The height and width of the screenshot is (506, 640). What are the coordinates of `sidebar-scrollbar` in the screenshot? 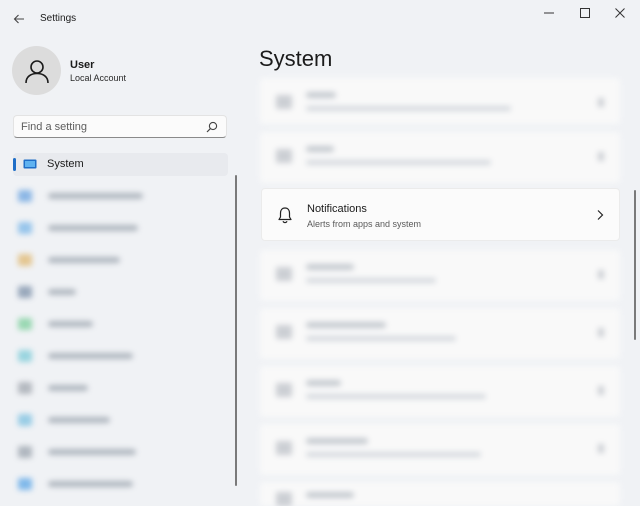 It's located at (236, 330).